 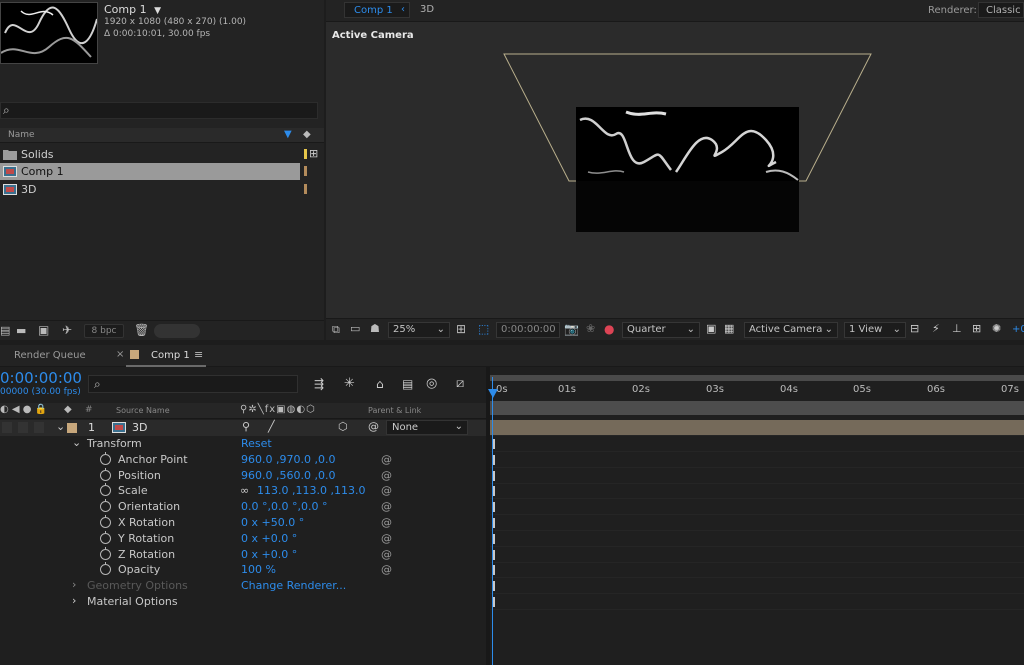 I want to click on viewer-timecode: 0:00:00:00, so click(x=528, y=330).